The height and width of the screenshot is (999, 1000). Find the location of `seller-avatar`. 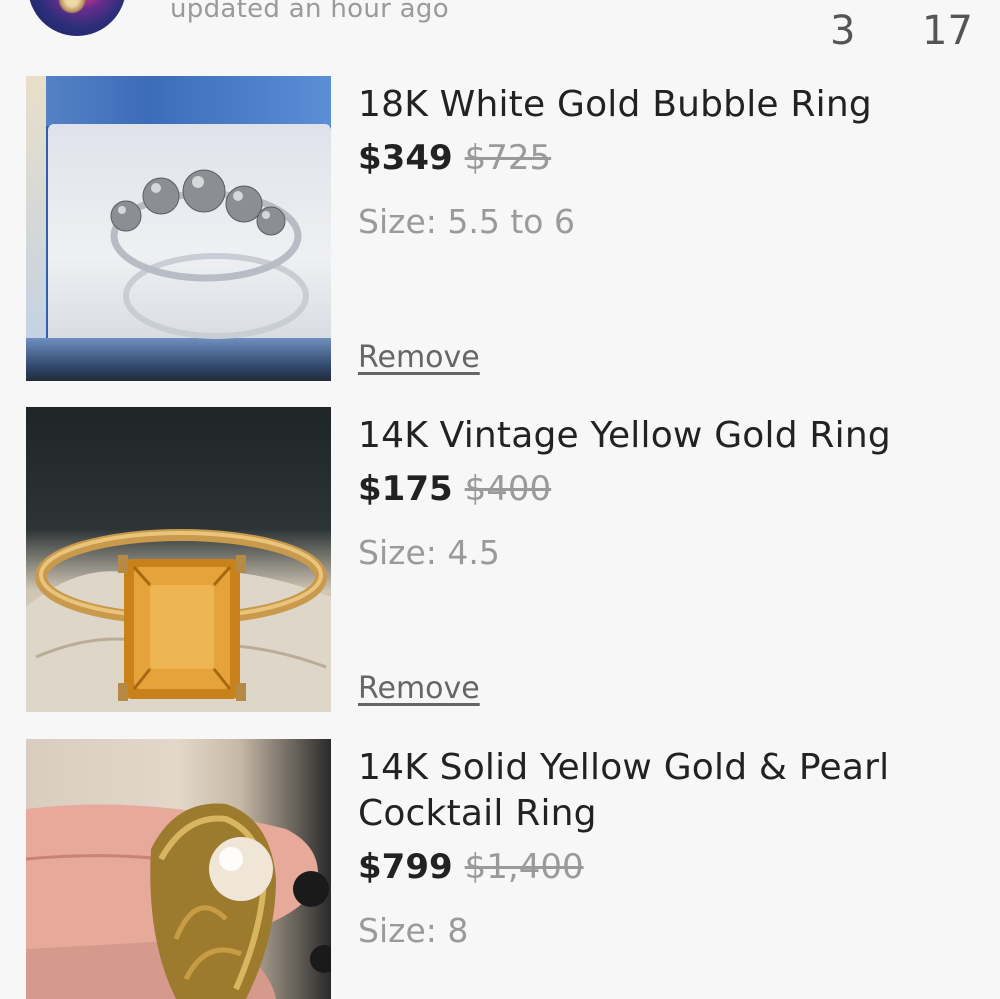

seller-avatar is located at coordinates (77, 18).